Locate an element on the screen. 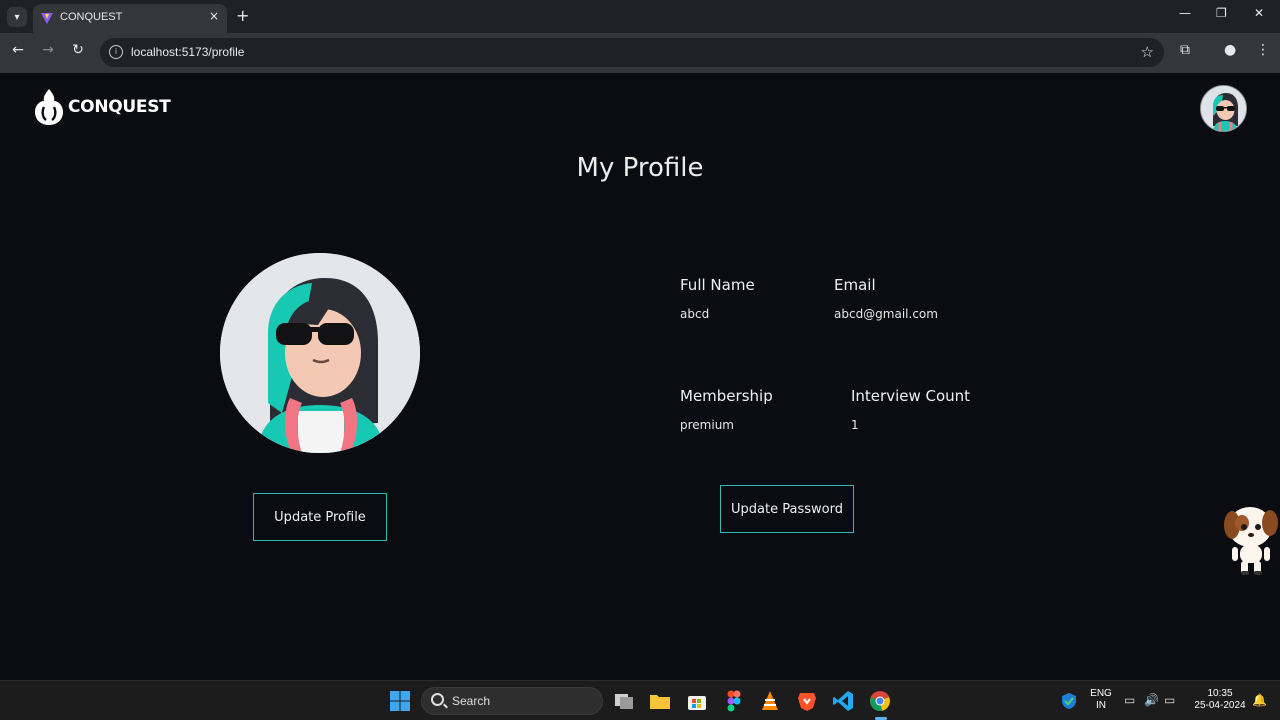  language-line-2: IN is located at coordinates (1101, 705).